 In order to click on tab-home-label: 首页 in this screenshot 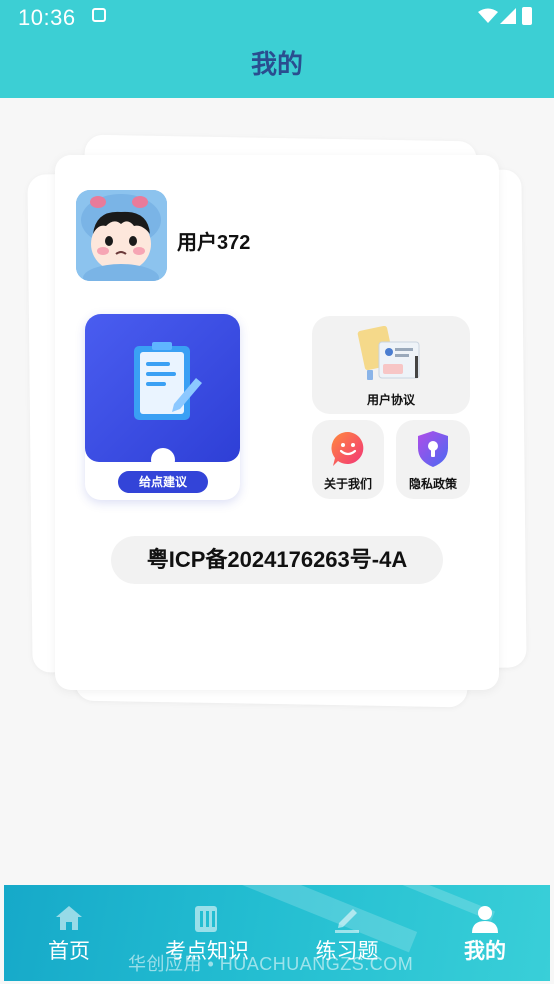, I will do `click(69, 951)`.